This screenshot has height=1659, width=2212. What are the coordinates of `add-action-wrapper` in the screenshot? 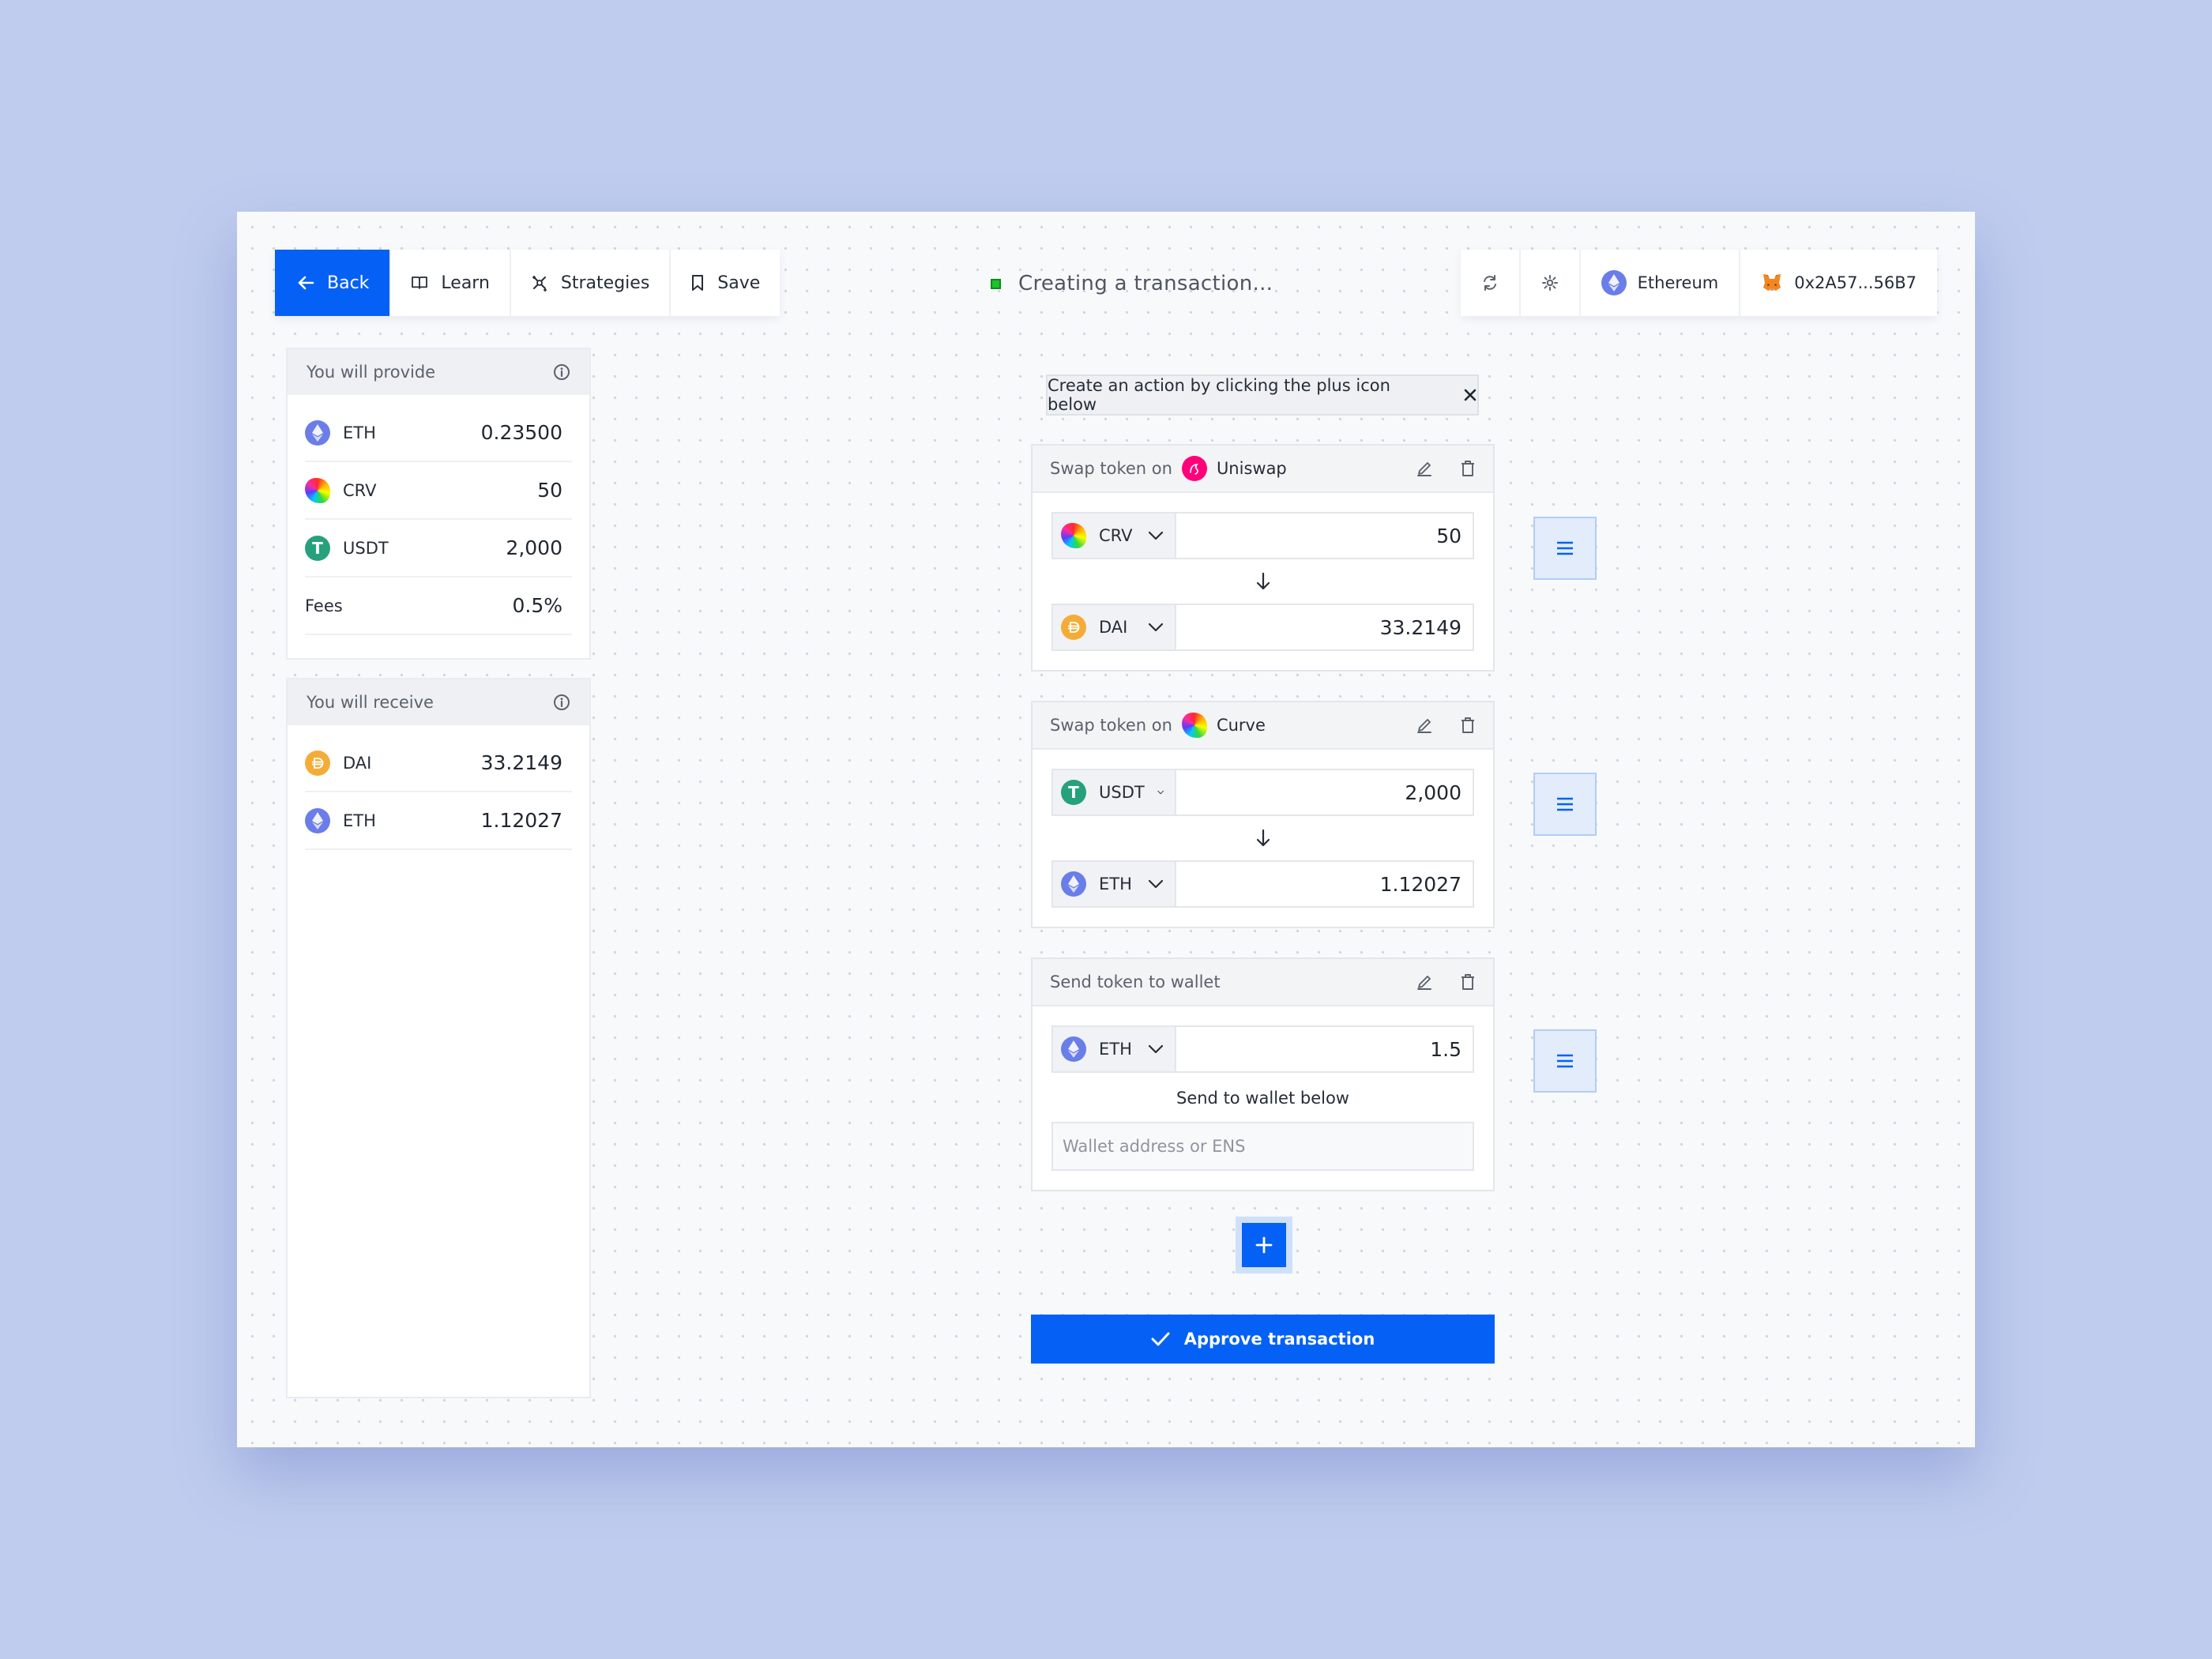 It's located at (1264, 1245).